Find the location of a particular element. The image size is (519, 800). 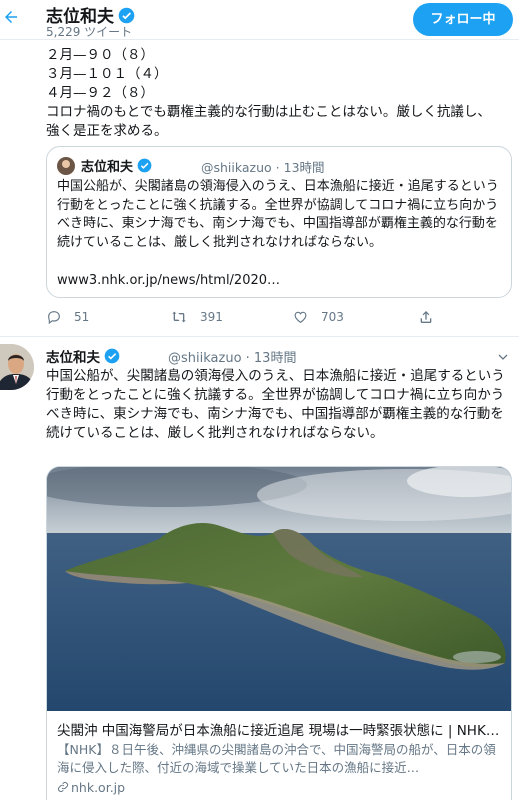

divider is located at coordinates (259, 336).